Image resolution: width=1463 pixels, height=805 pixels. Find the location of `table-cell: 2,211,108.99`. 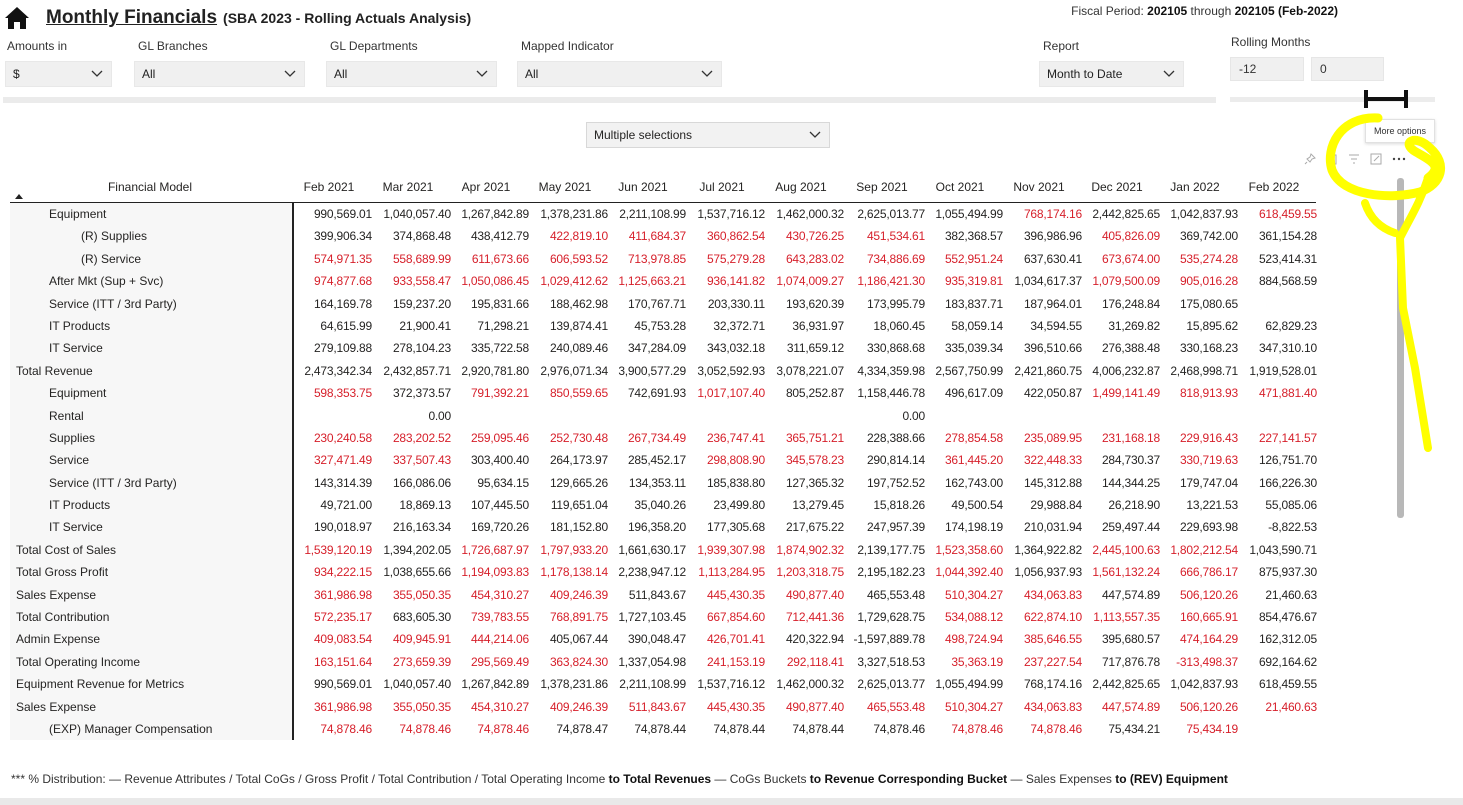

table-cell: 2,211,108.99 is located at coordinates (652, 214).